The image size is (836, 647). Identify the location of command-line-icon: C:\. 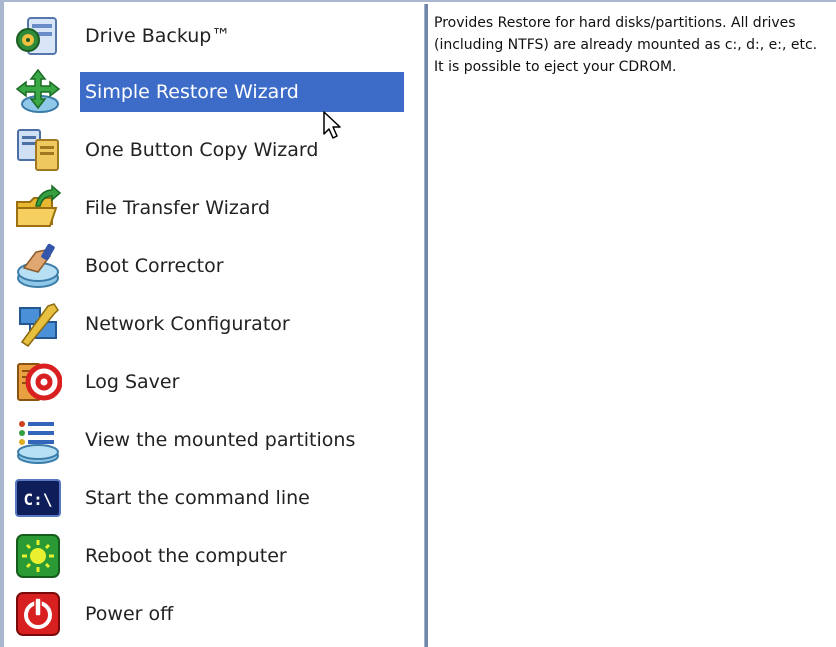
(38, 498).